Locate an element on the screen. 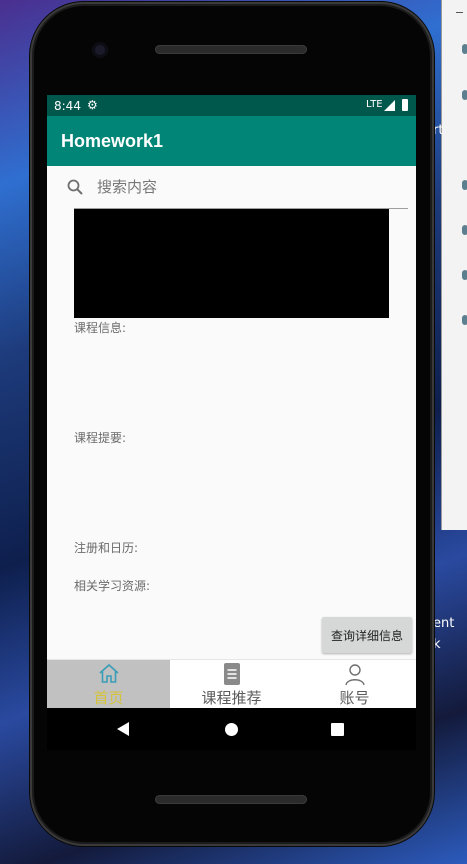 This screenshot has height=864, width=467. search-icon is located at coordinates (75, 187).